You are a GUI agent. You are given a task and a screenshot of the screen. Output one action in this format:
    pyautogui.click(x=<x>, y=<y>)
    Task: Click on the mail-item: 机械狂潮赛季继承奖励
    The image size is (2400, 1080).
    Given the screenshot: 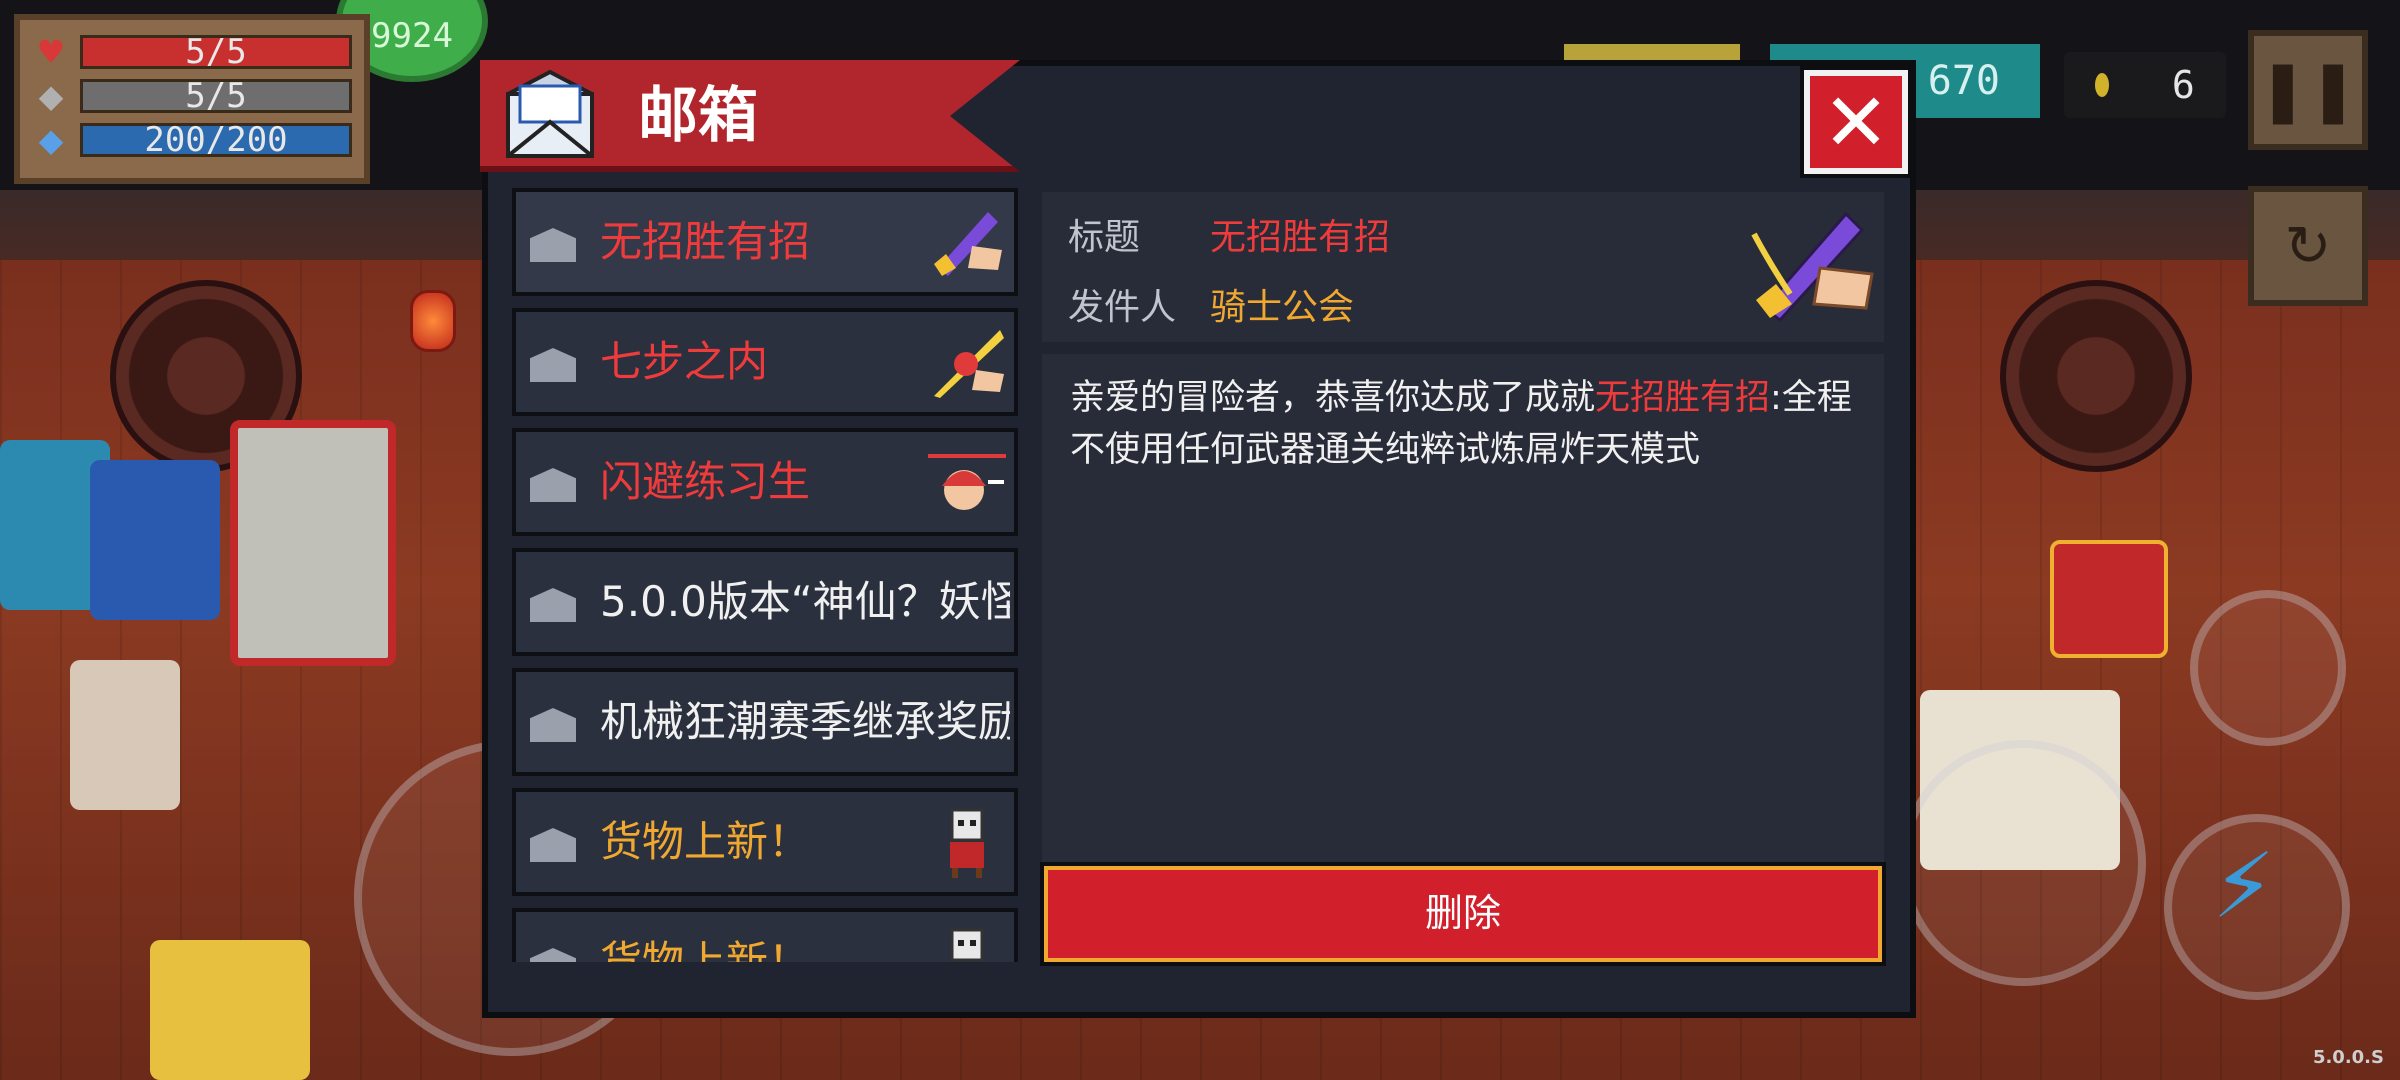 What is the action you would take?
    pyautogui.click(x=765, y=722)
    